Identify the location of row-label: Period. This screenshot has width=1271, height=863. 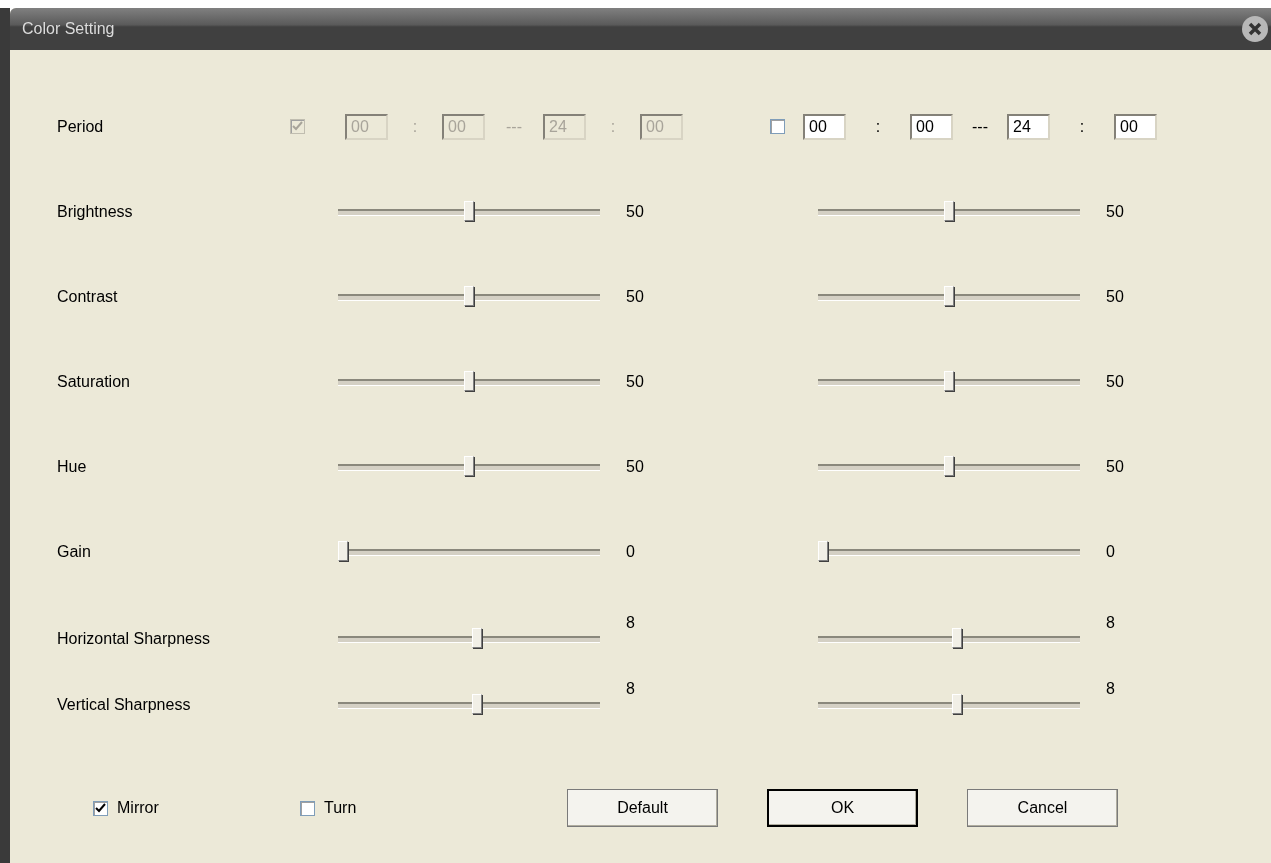
(81, 126).